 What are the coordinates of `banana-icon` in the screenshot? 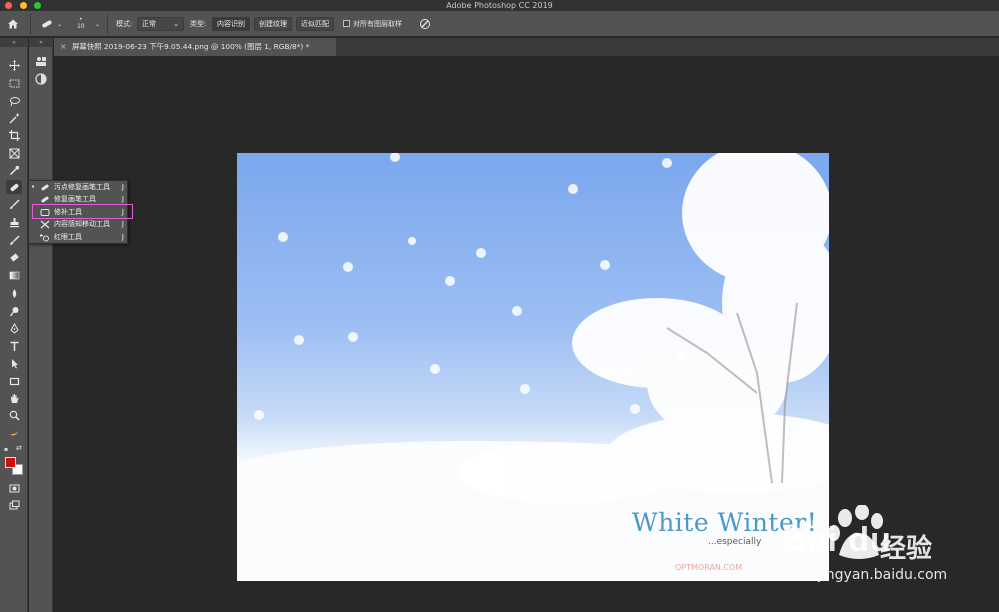 It's located at (14, 432).